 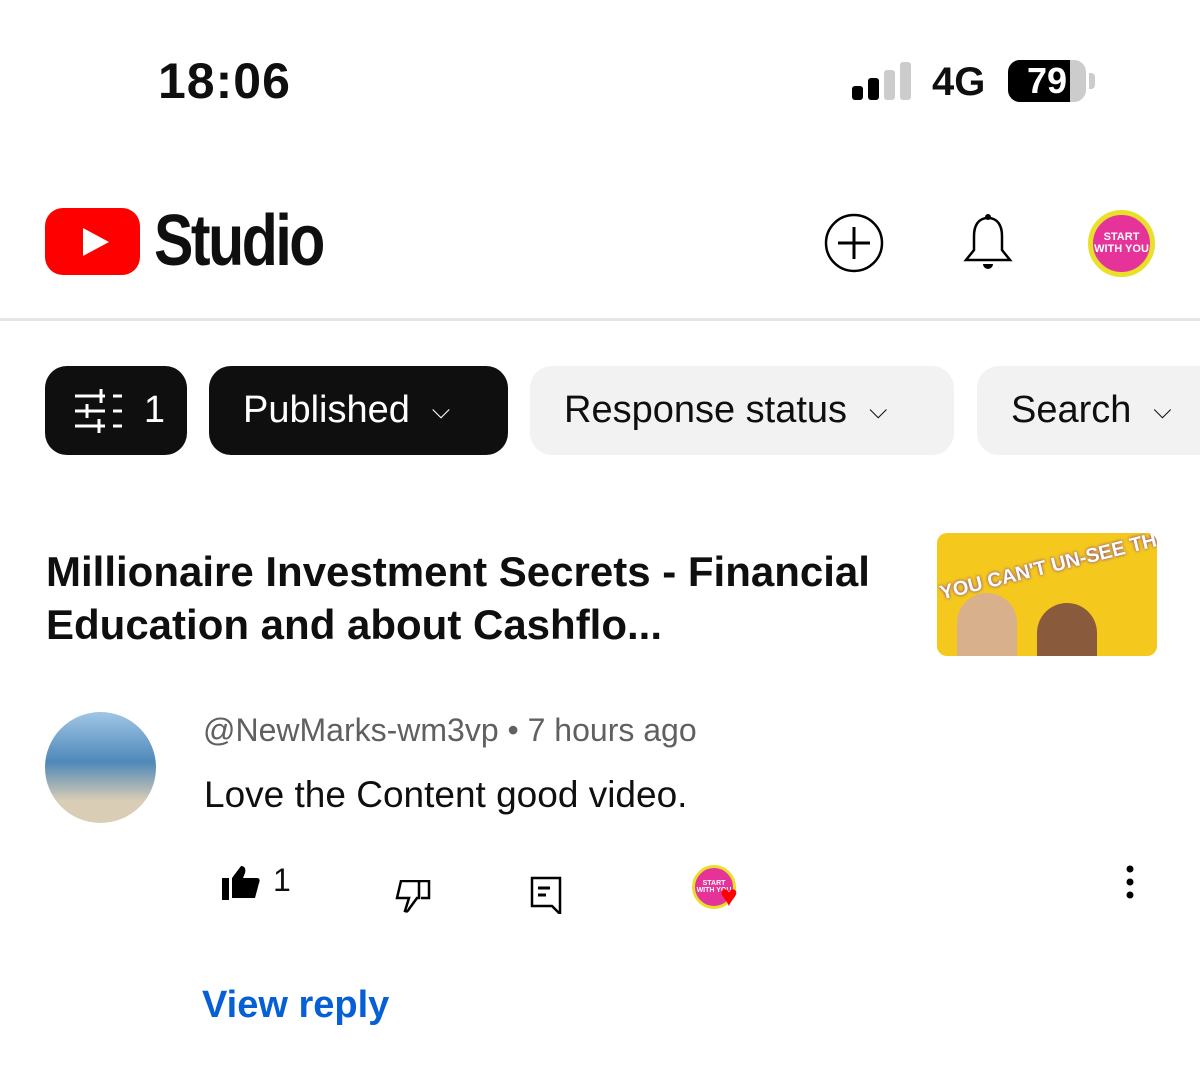 I want to click on thumbnail-text: YOU CAN'T UN-SEE THIS!! E B S I, so click(x=1047, y=569).